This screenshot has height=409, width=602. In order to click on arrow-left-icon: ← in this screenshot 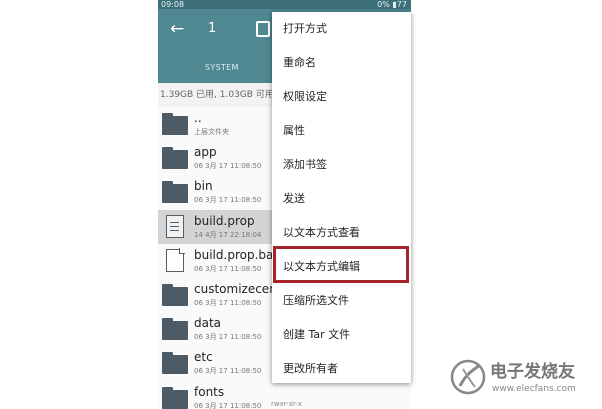, I will do `click(177, 29)`.